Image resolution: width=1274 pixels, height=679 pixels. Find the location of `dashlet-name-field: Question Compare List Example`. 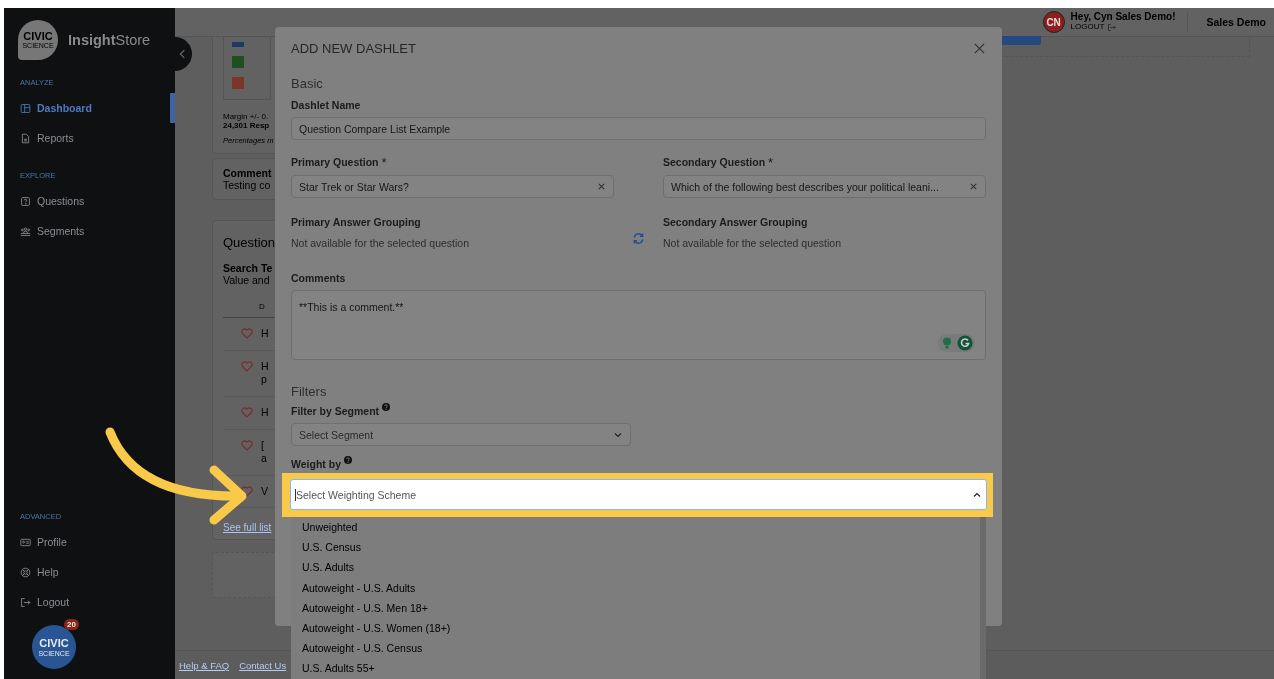

dashlet-name-field: Question Compare List Example is located at coordinates (638, 128).